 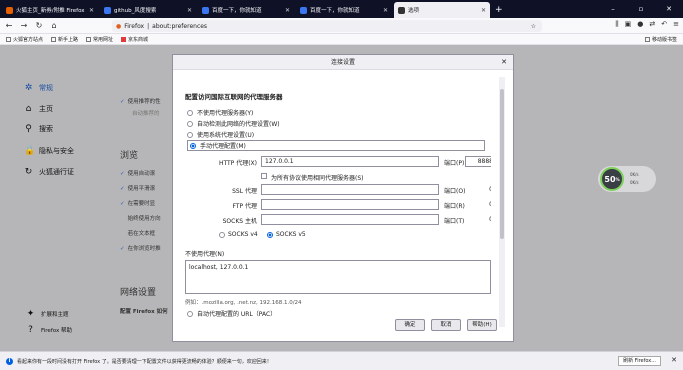 What do you see at coordinates (617, 179) in the screenshot?
I see `speed-unit: %` at bounding box center [617, 179].